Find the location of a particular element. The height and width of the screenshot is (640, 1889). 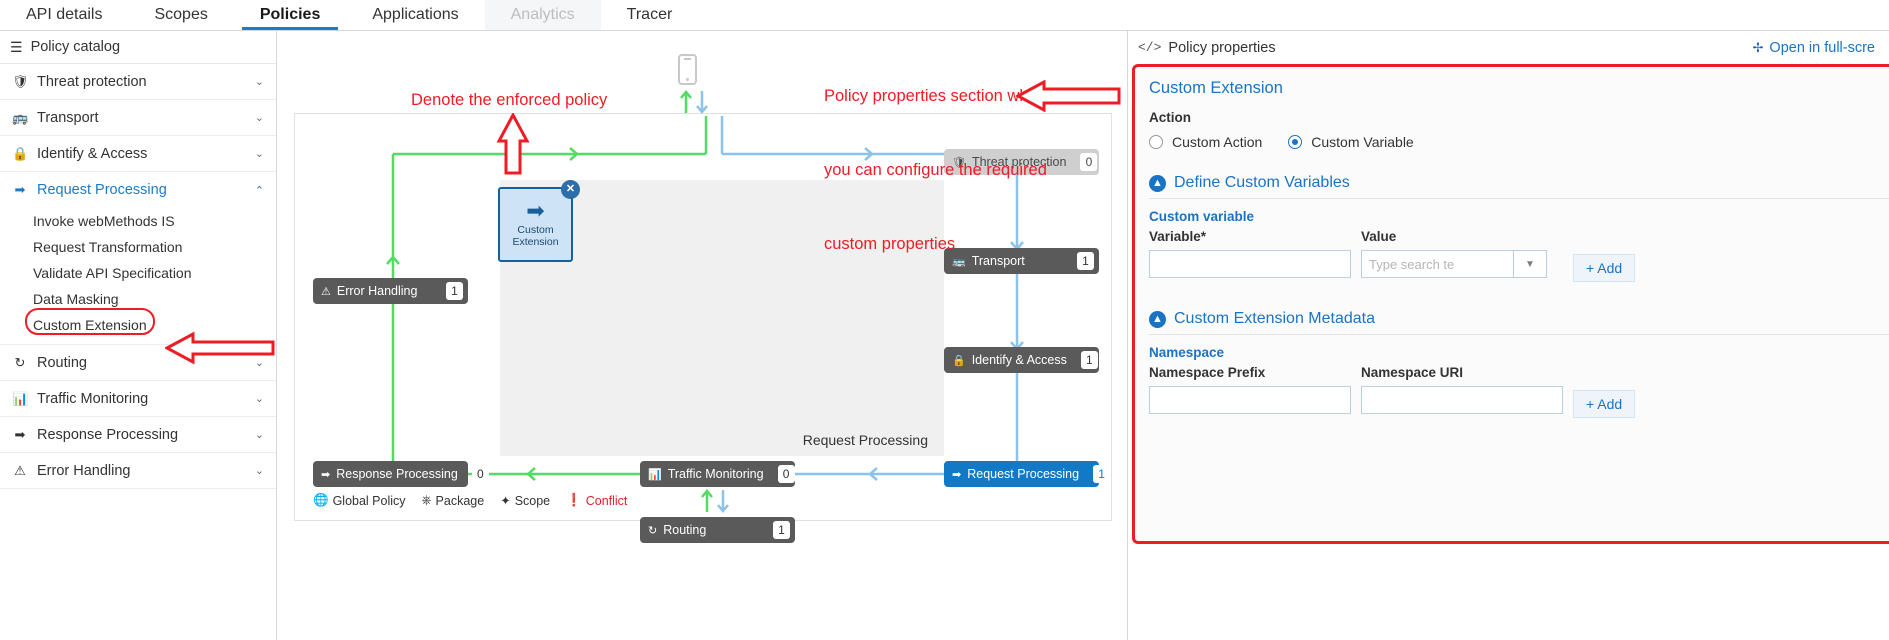

sidebar-item-response-processing: ➡ Response Processing ⌄ is located at coordinates (138, 435).